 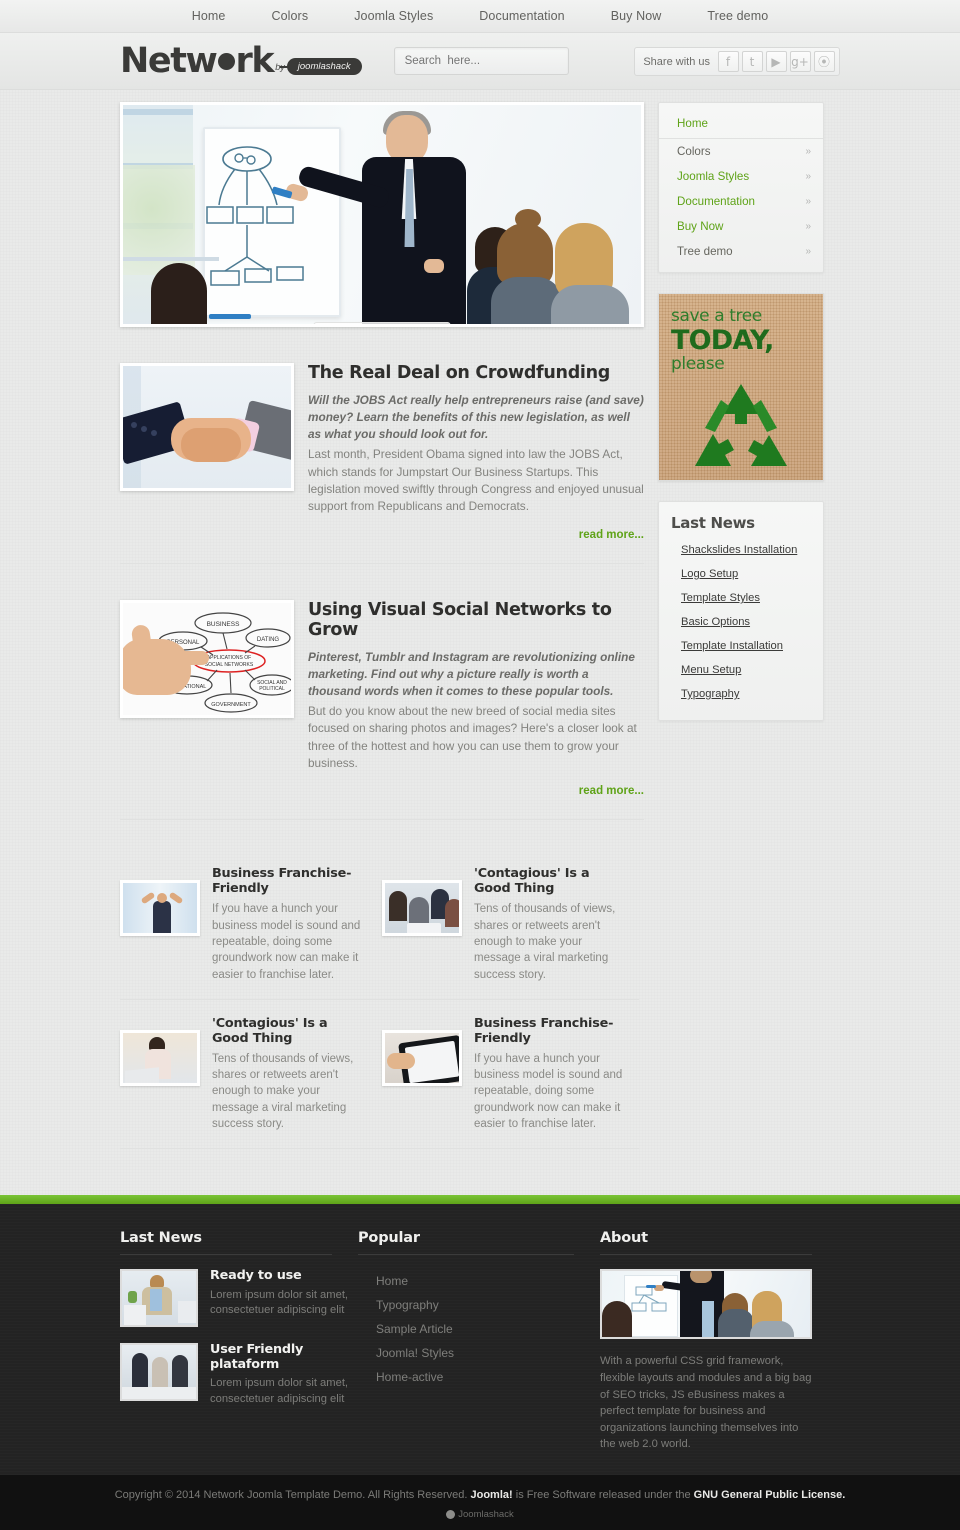 What do you see at coordinates (209, 16) in the screenshot?
I see `topnav-item-home: Home` at bounding box center [209, 16].